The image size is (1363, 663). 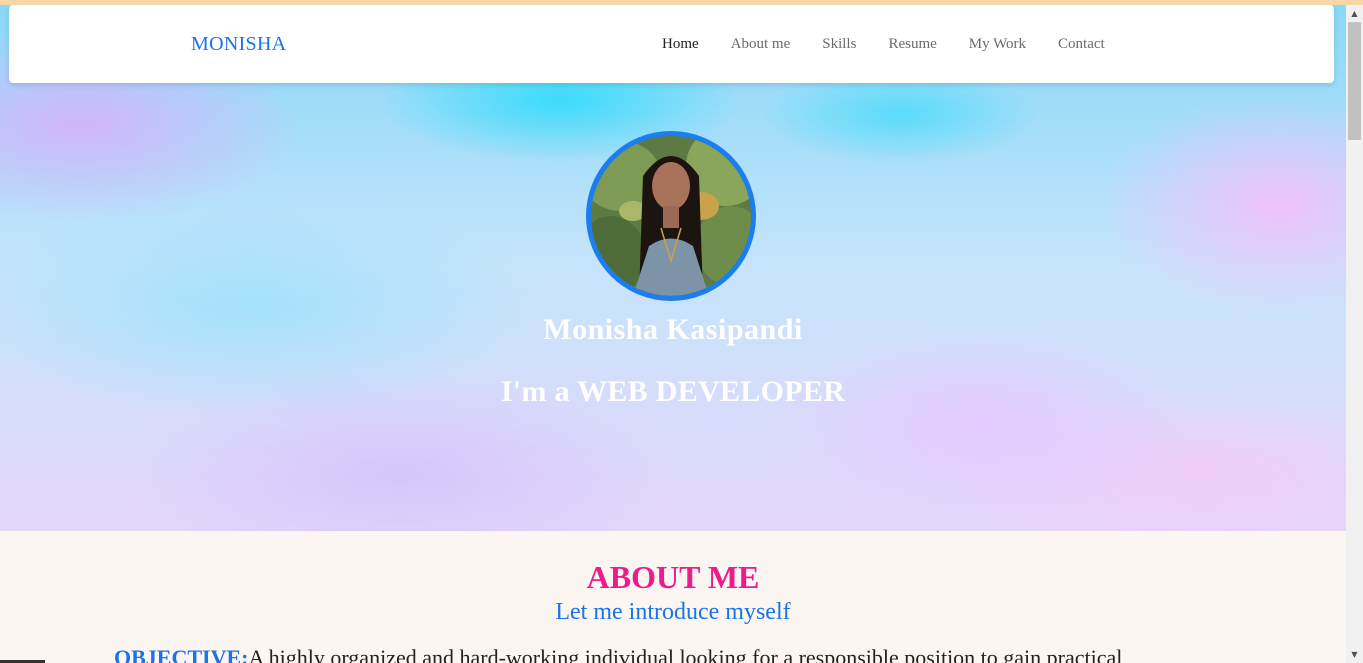 What do you see at coordinates (761, 44) in the screenshot?
I see `nav-link-about-me: About me` at bounding box center [761, 44].